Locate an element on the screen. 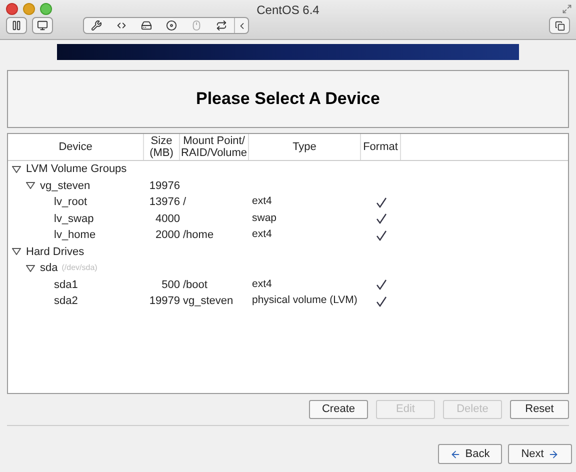 Image resolution: width=576 pixels, height=472 pixels. column-header: Type is located at coordinates (305, 147).